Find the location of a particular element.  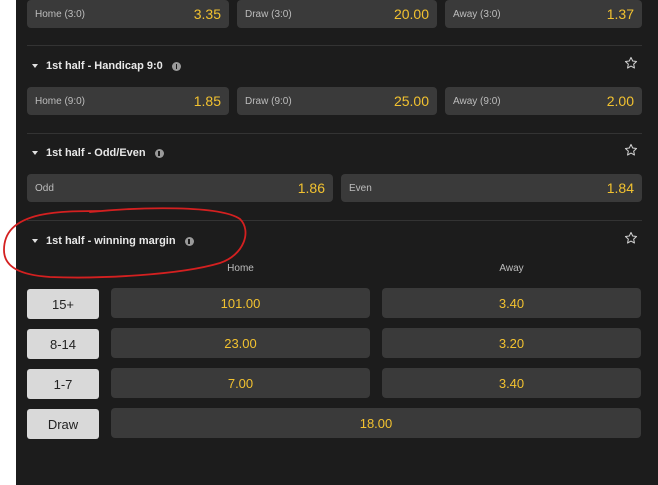

odd-value: 1.84 is located at coordinates (620, 188).